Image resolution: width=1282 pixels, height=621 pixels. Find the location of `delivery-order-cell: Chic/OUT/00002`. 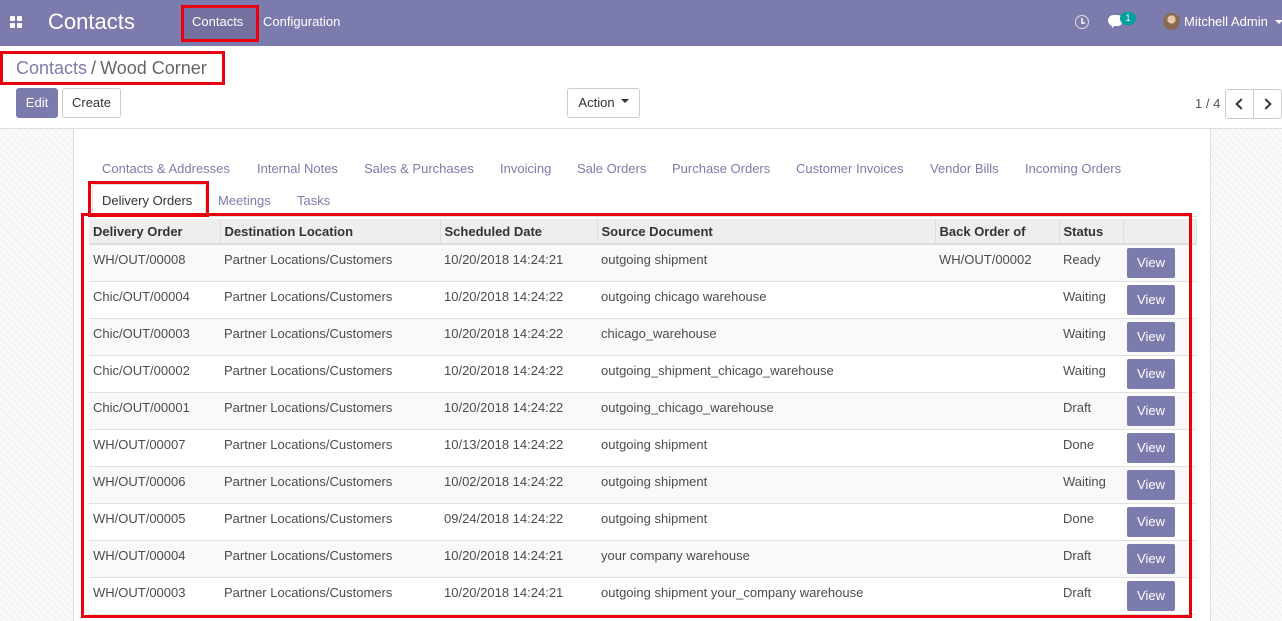

delivery-order-cell: Chic/OUT/00002 is located at coordinates (141, 370).